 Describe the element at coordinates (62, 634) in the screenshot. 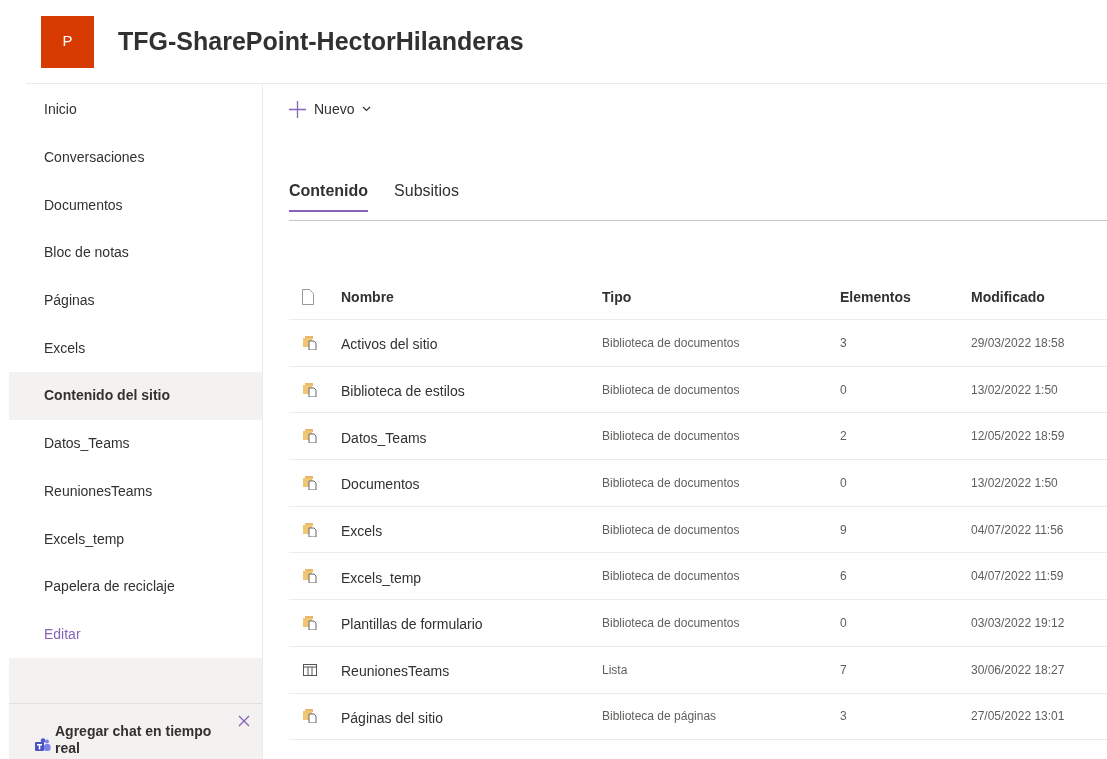

I see `edit-link: Editar` at that location.